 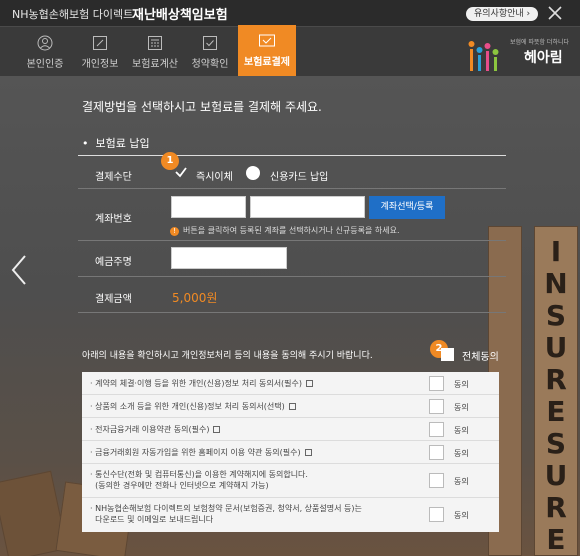 I want to click on agreement-item: · 금융거래회원 자동가입을 위한 홈페이지 이용 약관 동의(필수) 동의, so click(x=290, y=452).